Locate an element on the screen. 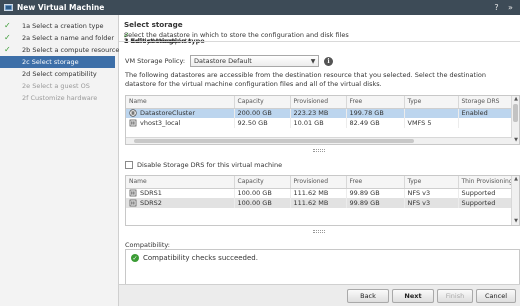  datastore-type: VMFS 5 is located at coordinates (431, 123).